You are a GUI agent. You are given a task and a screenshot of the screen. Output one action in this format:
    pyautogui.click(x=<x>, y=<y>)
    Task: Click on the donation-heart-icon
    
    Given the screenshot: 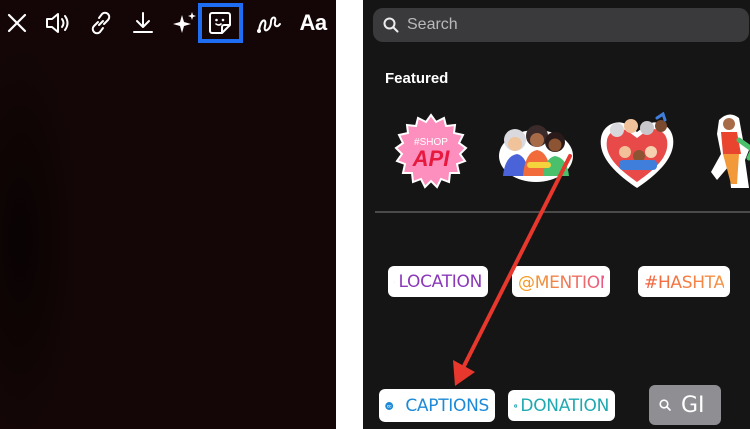 What is the action you would take?
    pyautogui.click(x=516, y=405)
    